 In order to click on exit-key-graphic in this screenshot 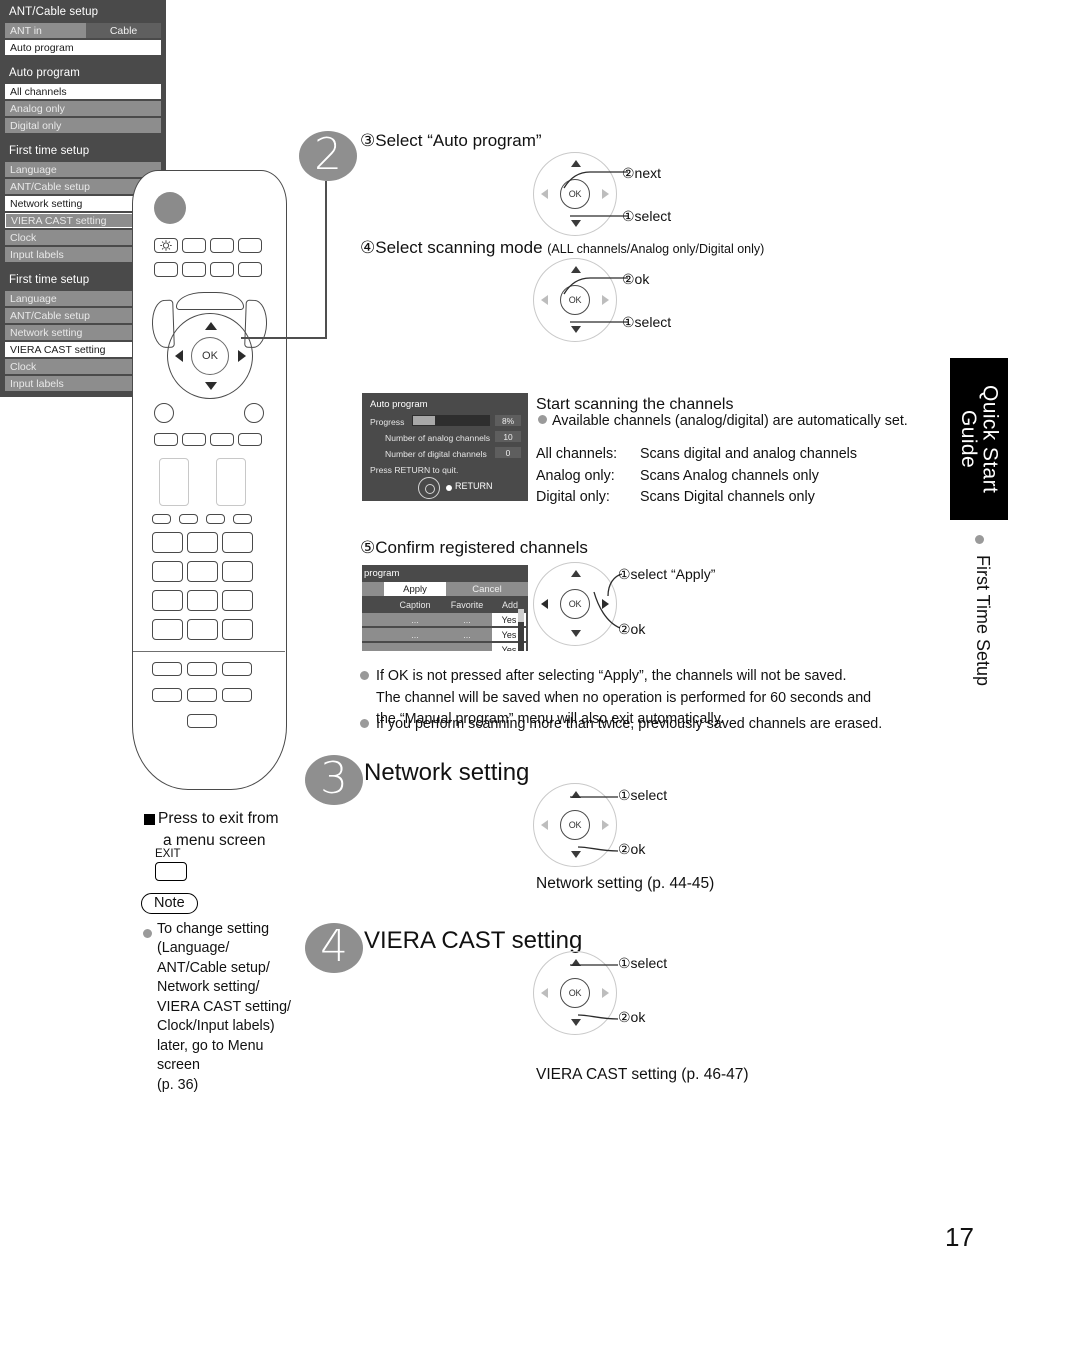, I will do `click(171, 871)`.